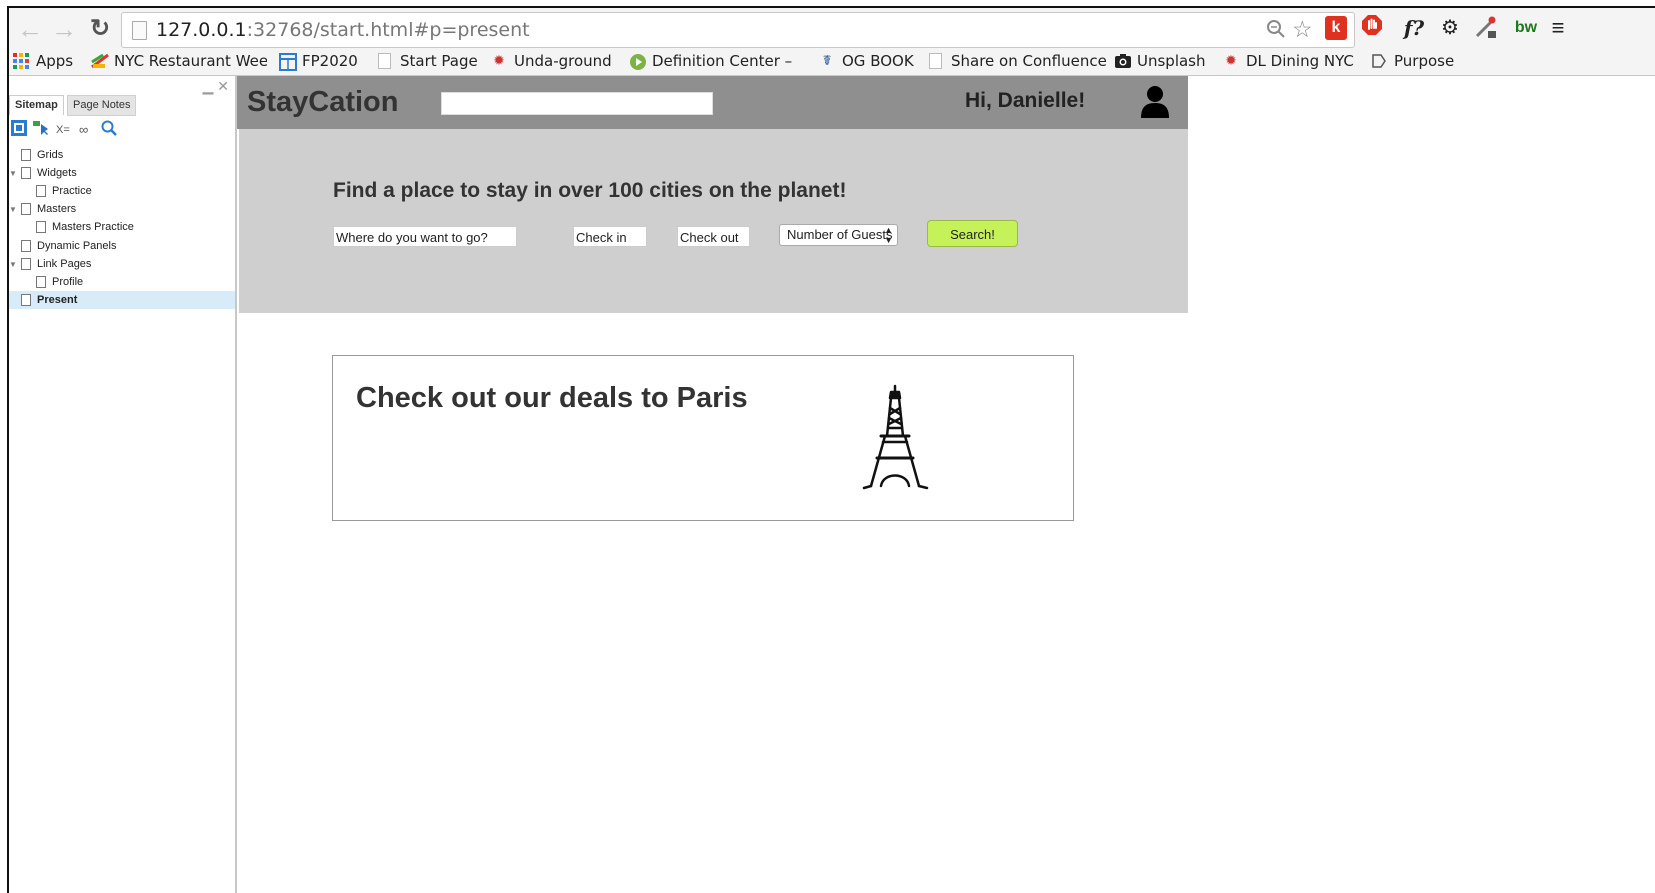 This screenshot has width=1655, height=893. I want to click on eiffel-tower-icon, so click(897, 437).